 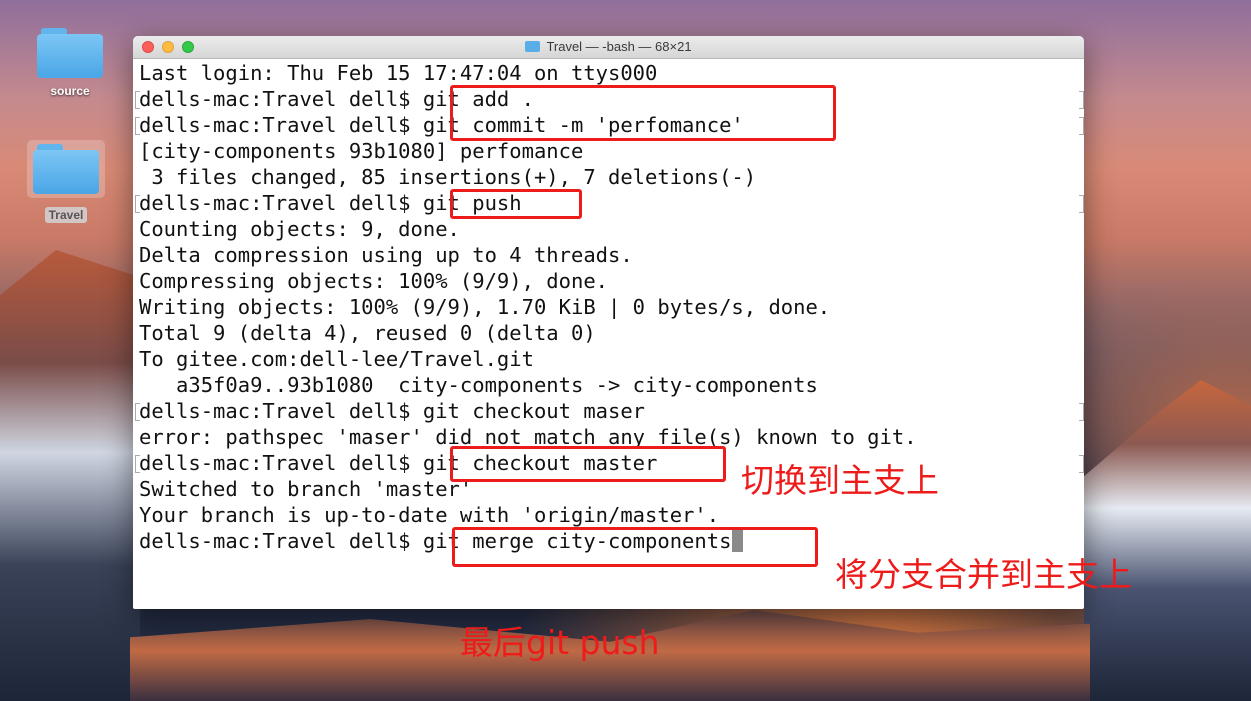 I want to click on highlight-box-add-commit, so click(x=643, y=113).